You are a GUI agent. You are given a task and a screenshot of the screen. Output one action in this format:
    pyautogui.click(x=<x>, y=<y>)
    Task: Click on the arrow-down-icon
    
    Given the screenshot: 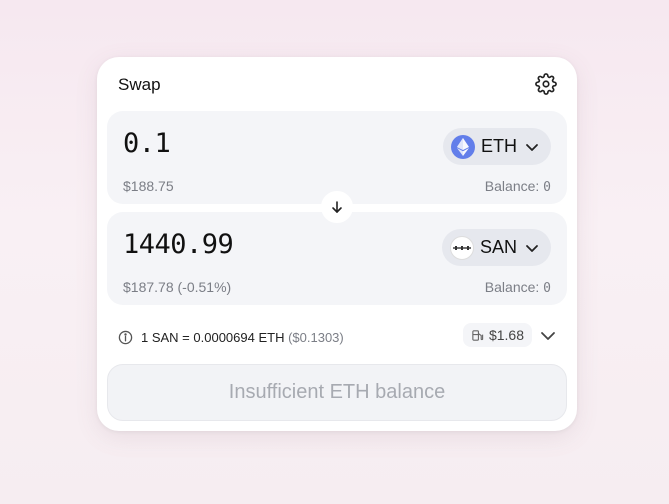 What is the action you would take?
    pyautogui.click(x=337, y=207)
    